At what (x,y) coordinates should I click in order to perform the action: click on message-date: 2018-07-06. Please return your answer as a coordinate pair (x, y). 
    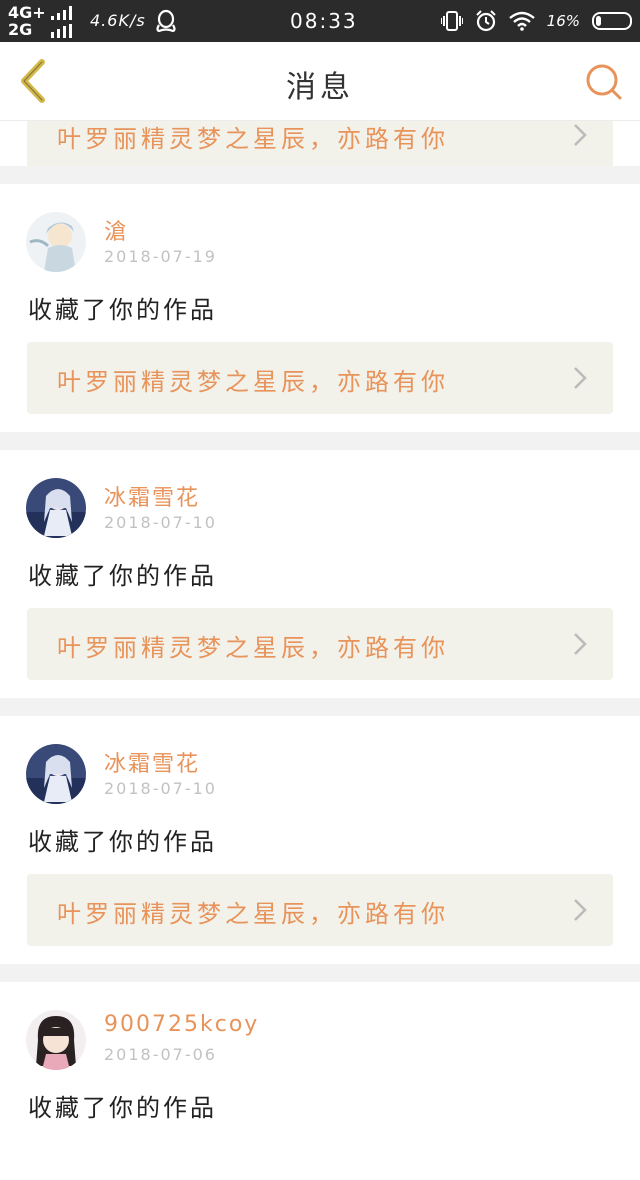
    Looking at the image, I should click on (160, 1054).